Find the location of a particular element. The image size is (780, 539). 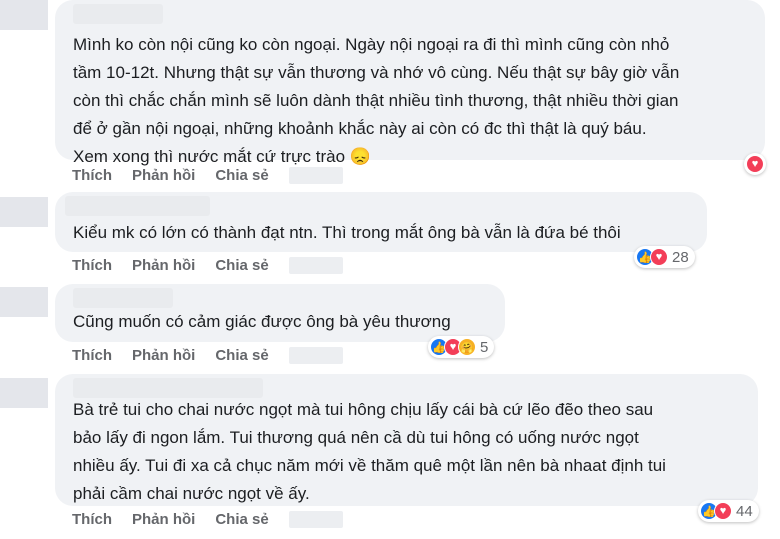

reaction-count: 5 is located at coordinates (484, 347).